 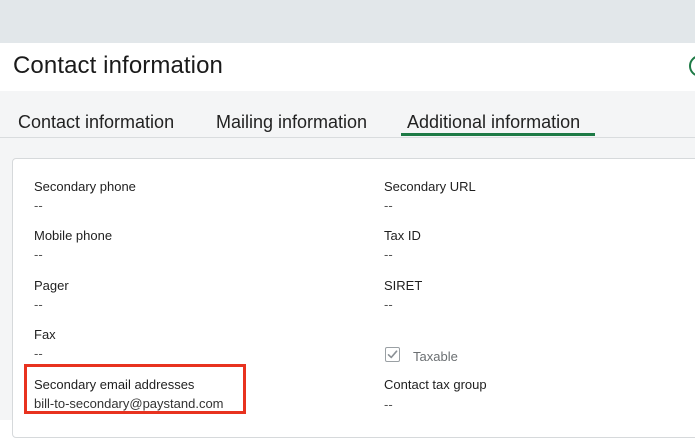 What do you see at coordinates (118, 65) in the screenshot?
I see `page-title: Contact information` at bounding box center [118, 65].